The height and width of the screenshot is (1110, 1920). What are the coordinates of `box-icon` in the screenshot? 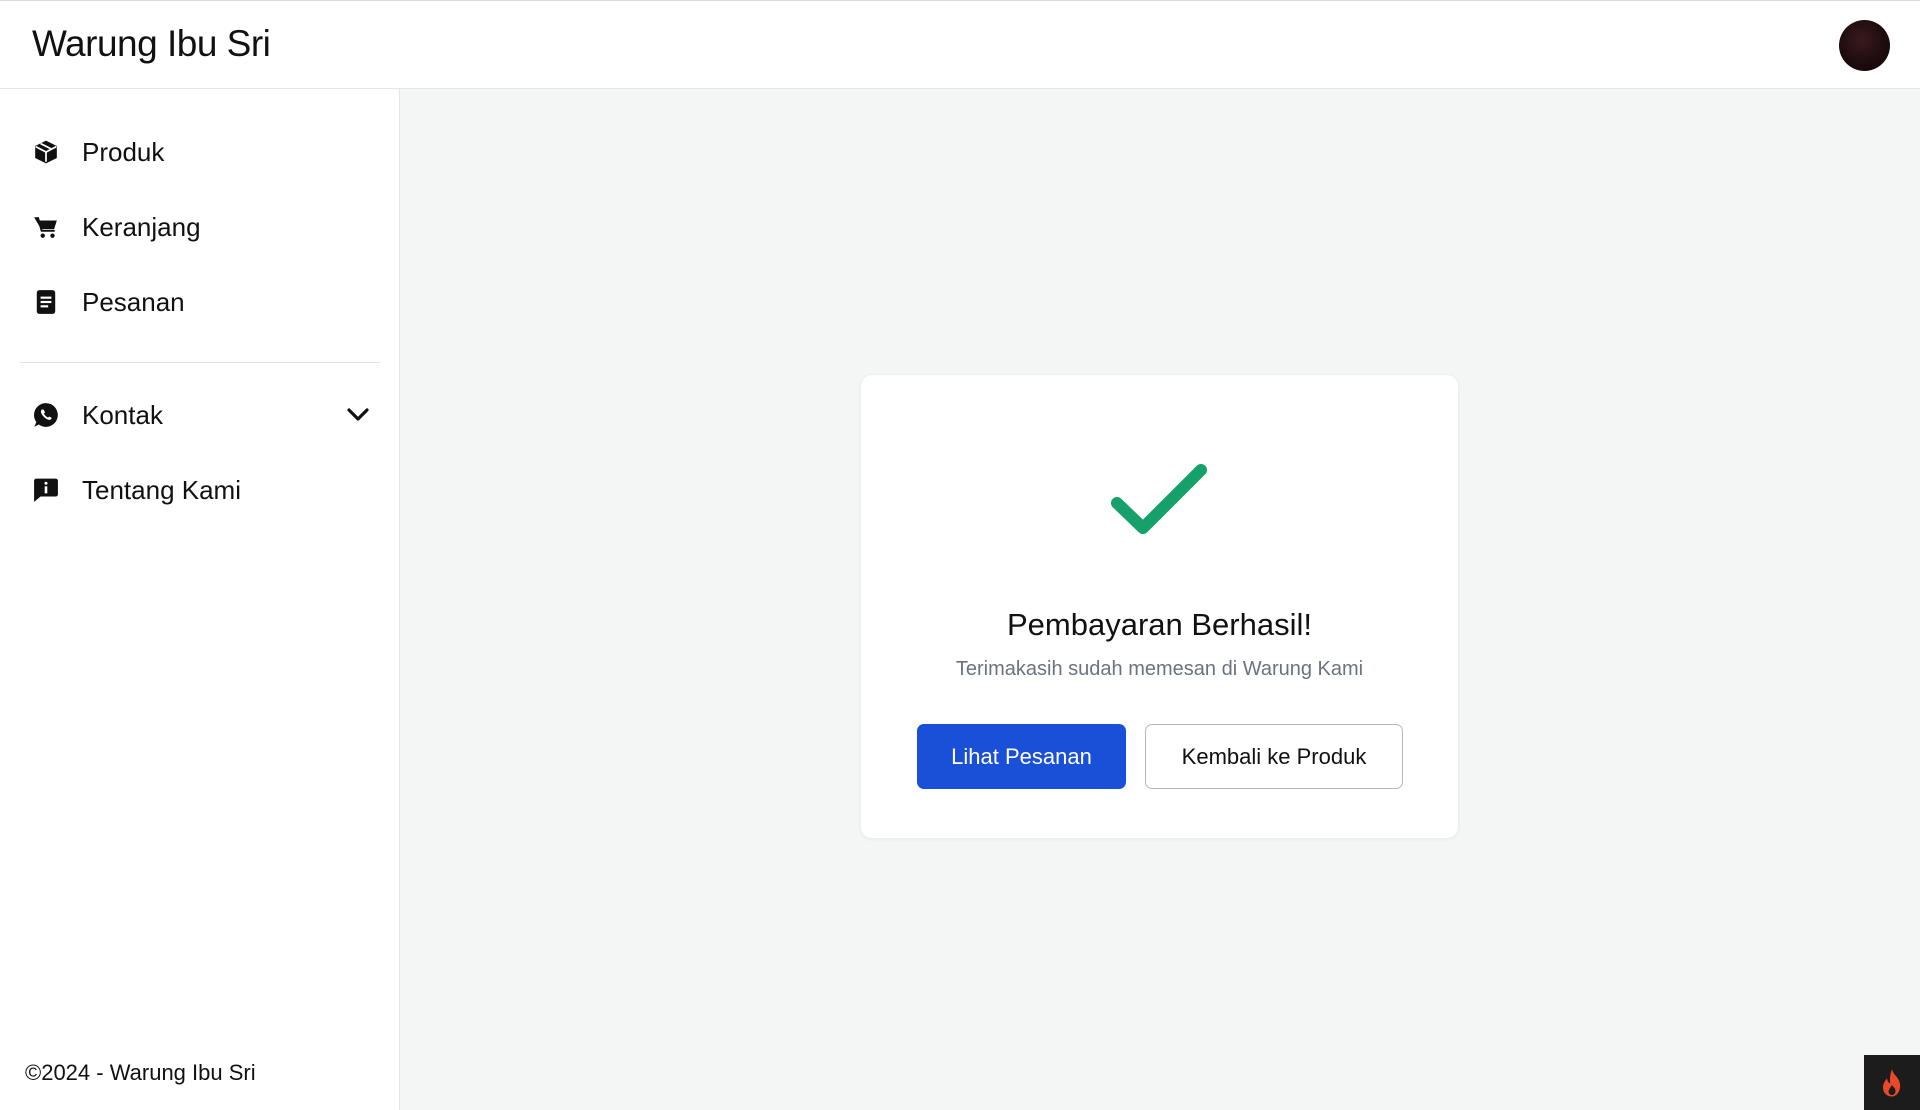 It's located at (46, 152).